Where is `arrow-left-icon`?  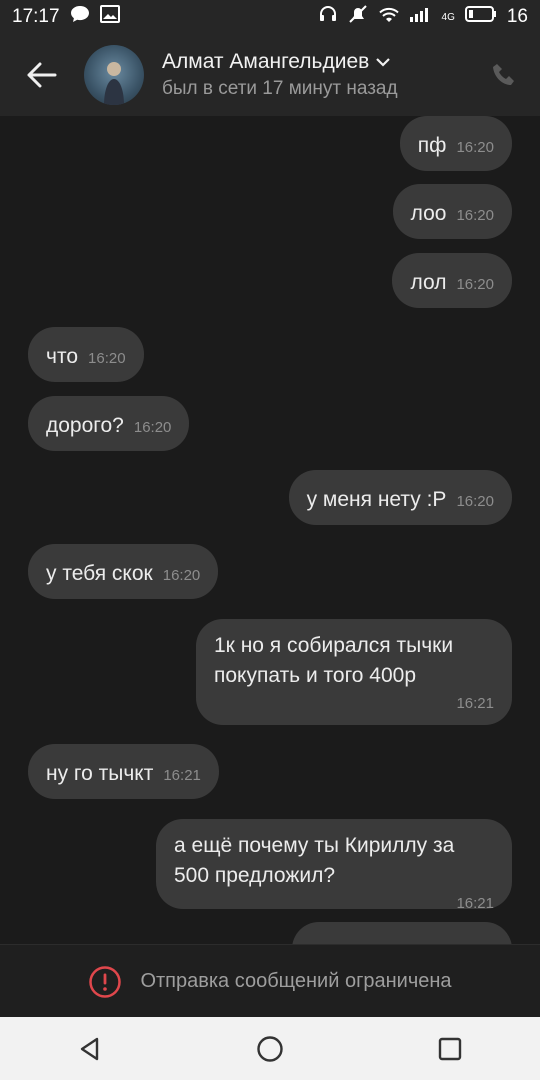 arrow-left-icon is located at coordinates (42, 75).